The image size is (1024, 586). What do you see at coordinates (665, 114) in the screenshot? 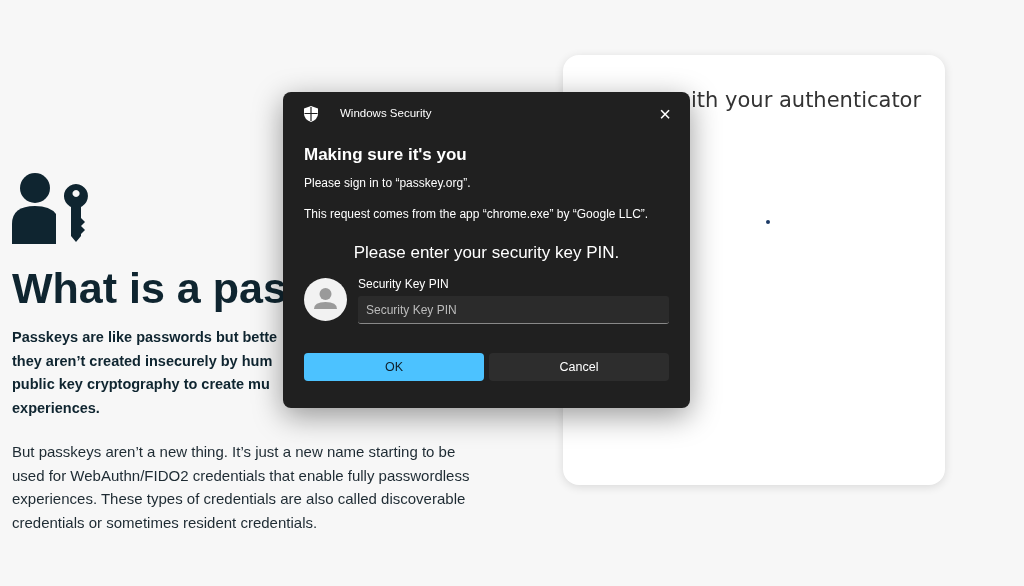
I see `close-button: ×` at bounding box center [665, 114].